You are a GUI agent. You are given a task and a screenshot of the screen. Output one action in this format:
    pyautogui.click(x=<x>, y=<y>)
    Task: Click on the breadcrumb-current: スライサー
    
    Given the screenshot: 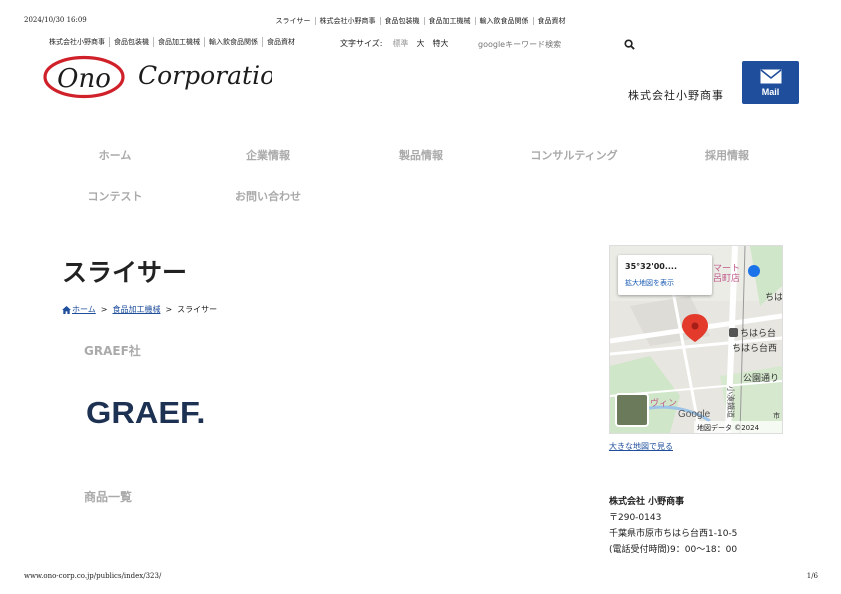 What is the action you would take?
    pyautogui.click(x=197, y=309)
    